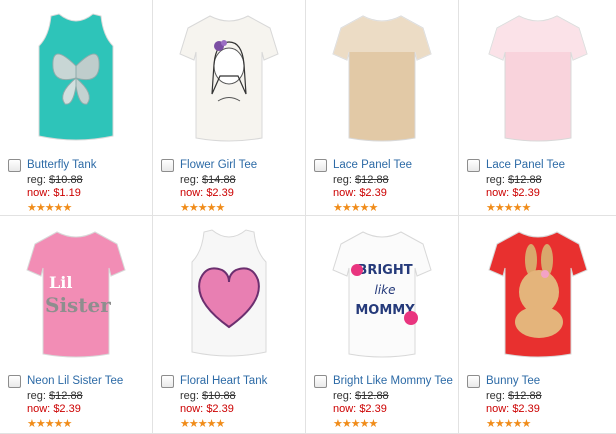 This screenshot has width=616, height=434. I want to click on product-image: Lil Sister, so click(76, 292).